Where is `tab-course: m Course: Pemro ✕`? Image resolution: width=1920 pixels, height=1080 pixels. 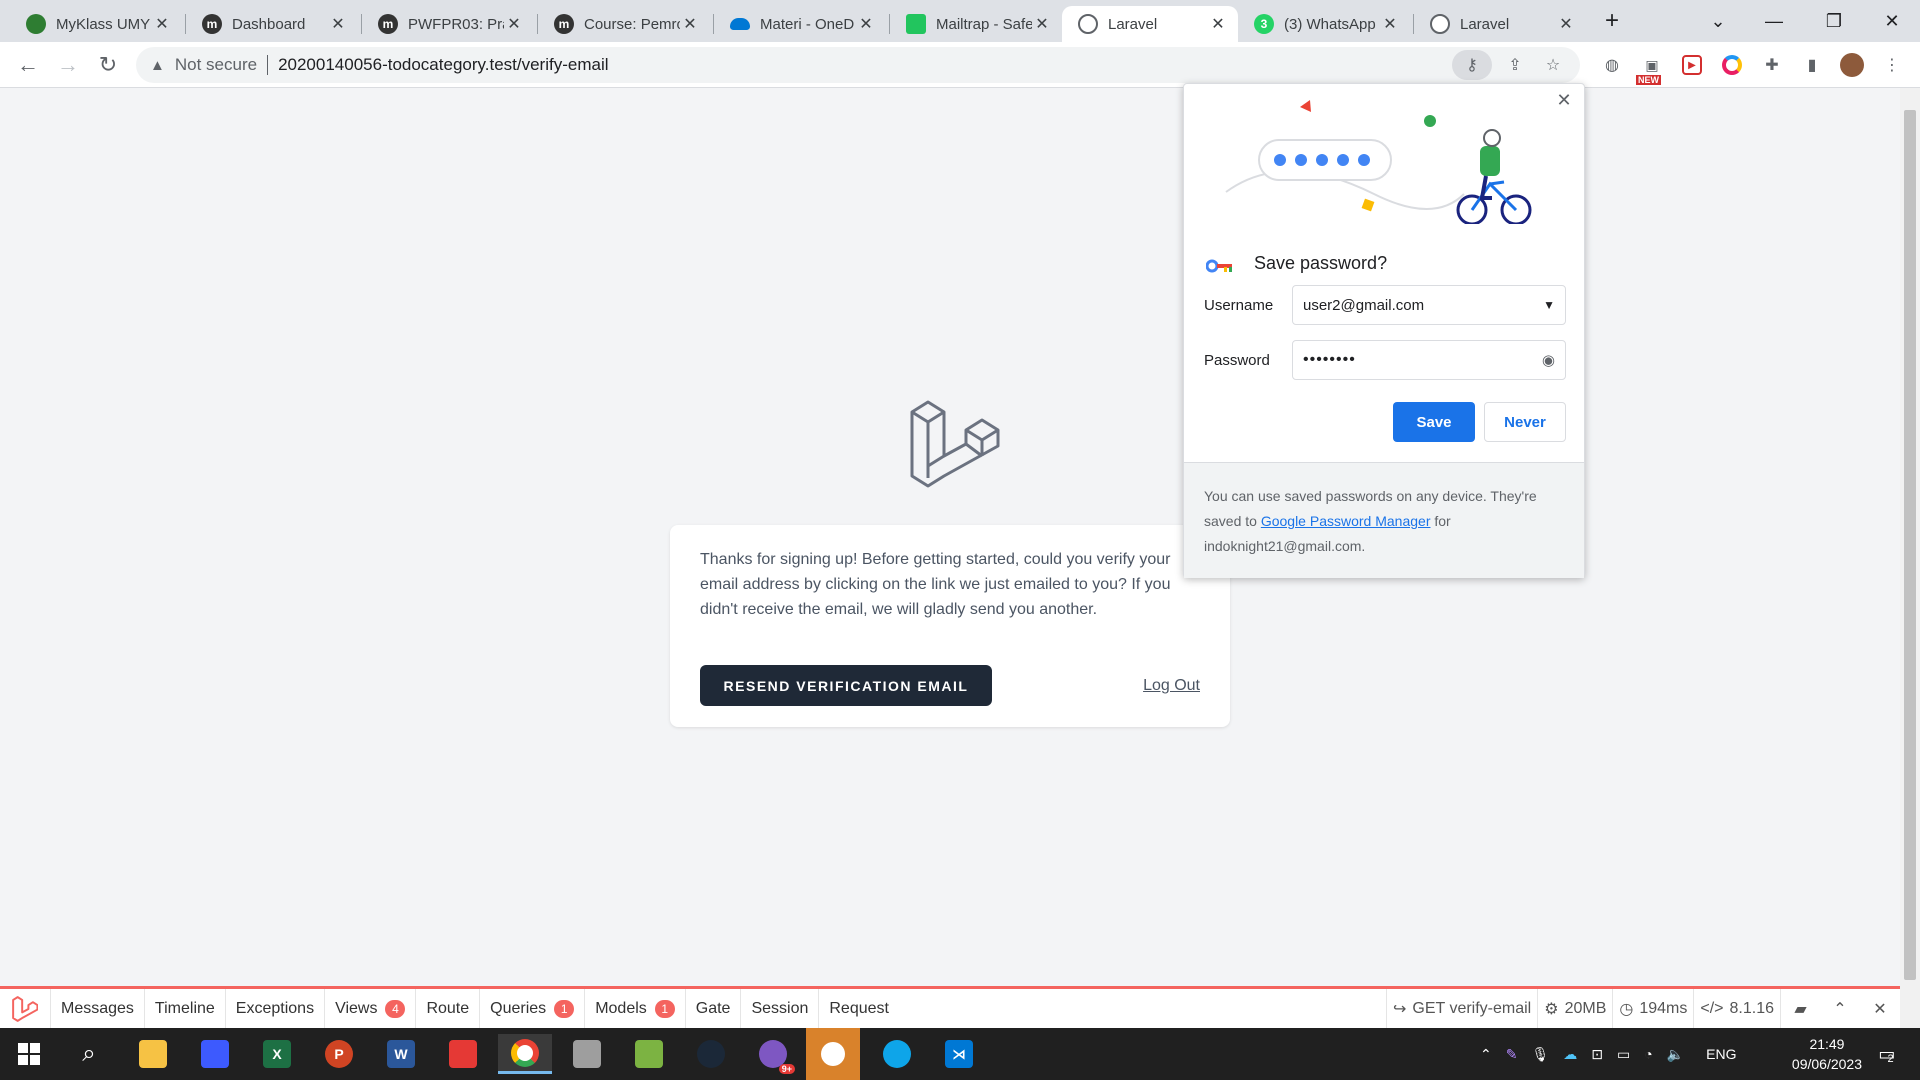 tab-course: m Course: Pemro ✕ is located at coordinates (624, 24).